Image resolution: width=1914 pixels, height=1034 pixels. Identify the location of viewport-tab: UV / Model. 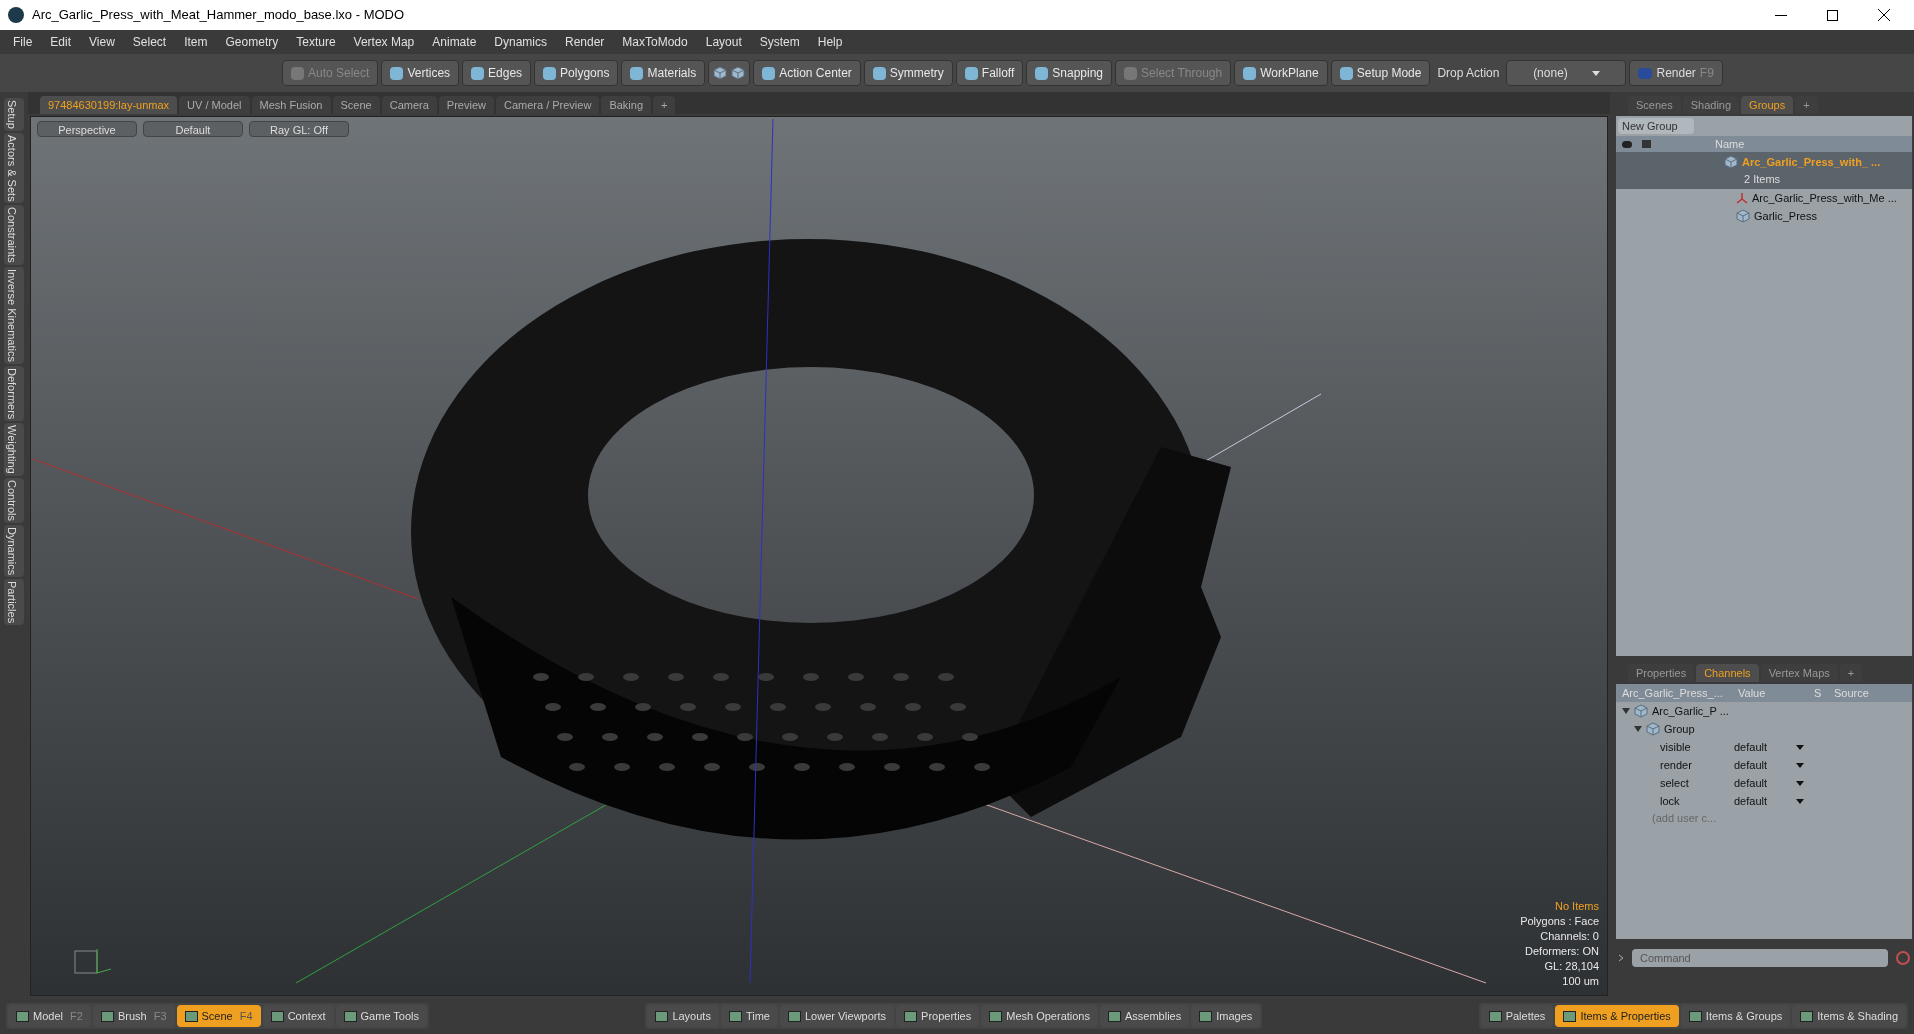
(214, 105).